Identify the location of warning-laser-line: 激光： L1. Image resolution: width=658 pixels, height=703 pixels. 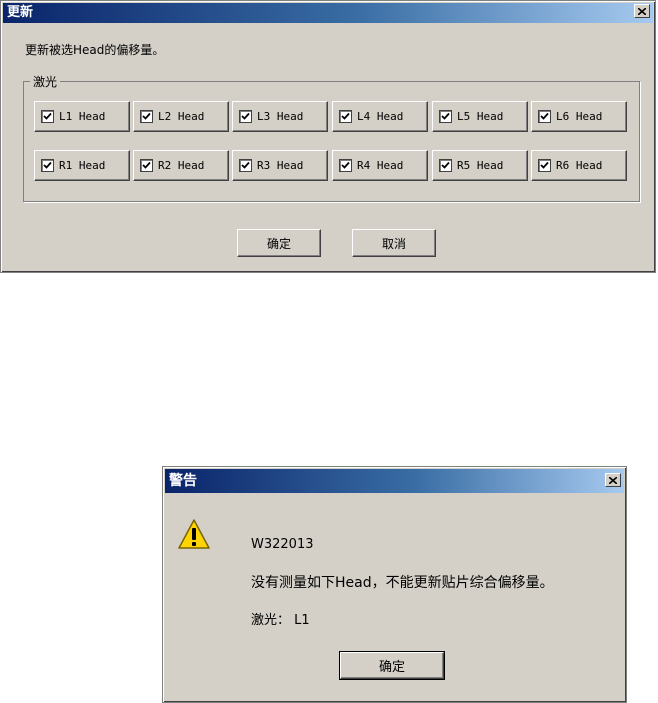
(280, 620).